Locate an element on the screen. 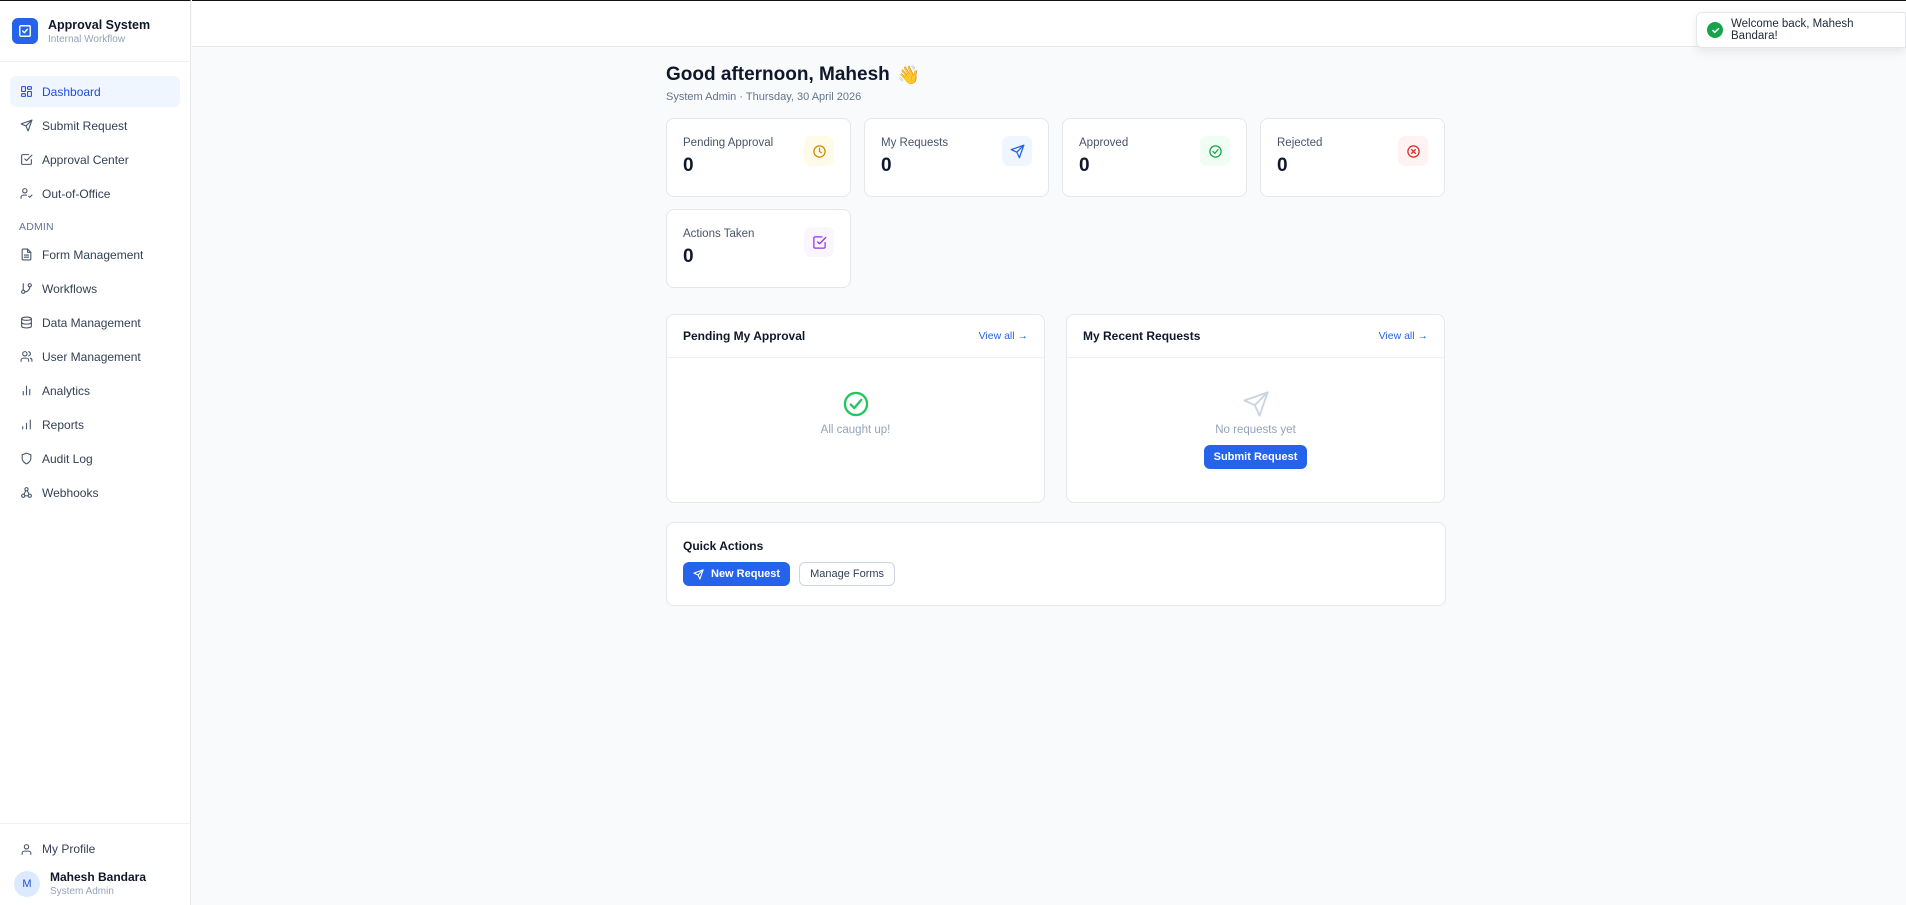 The image size is (1906, 905). panel-title: Quick Actions is located at coordinates (723, 546).